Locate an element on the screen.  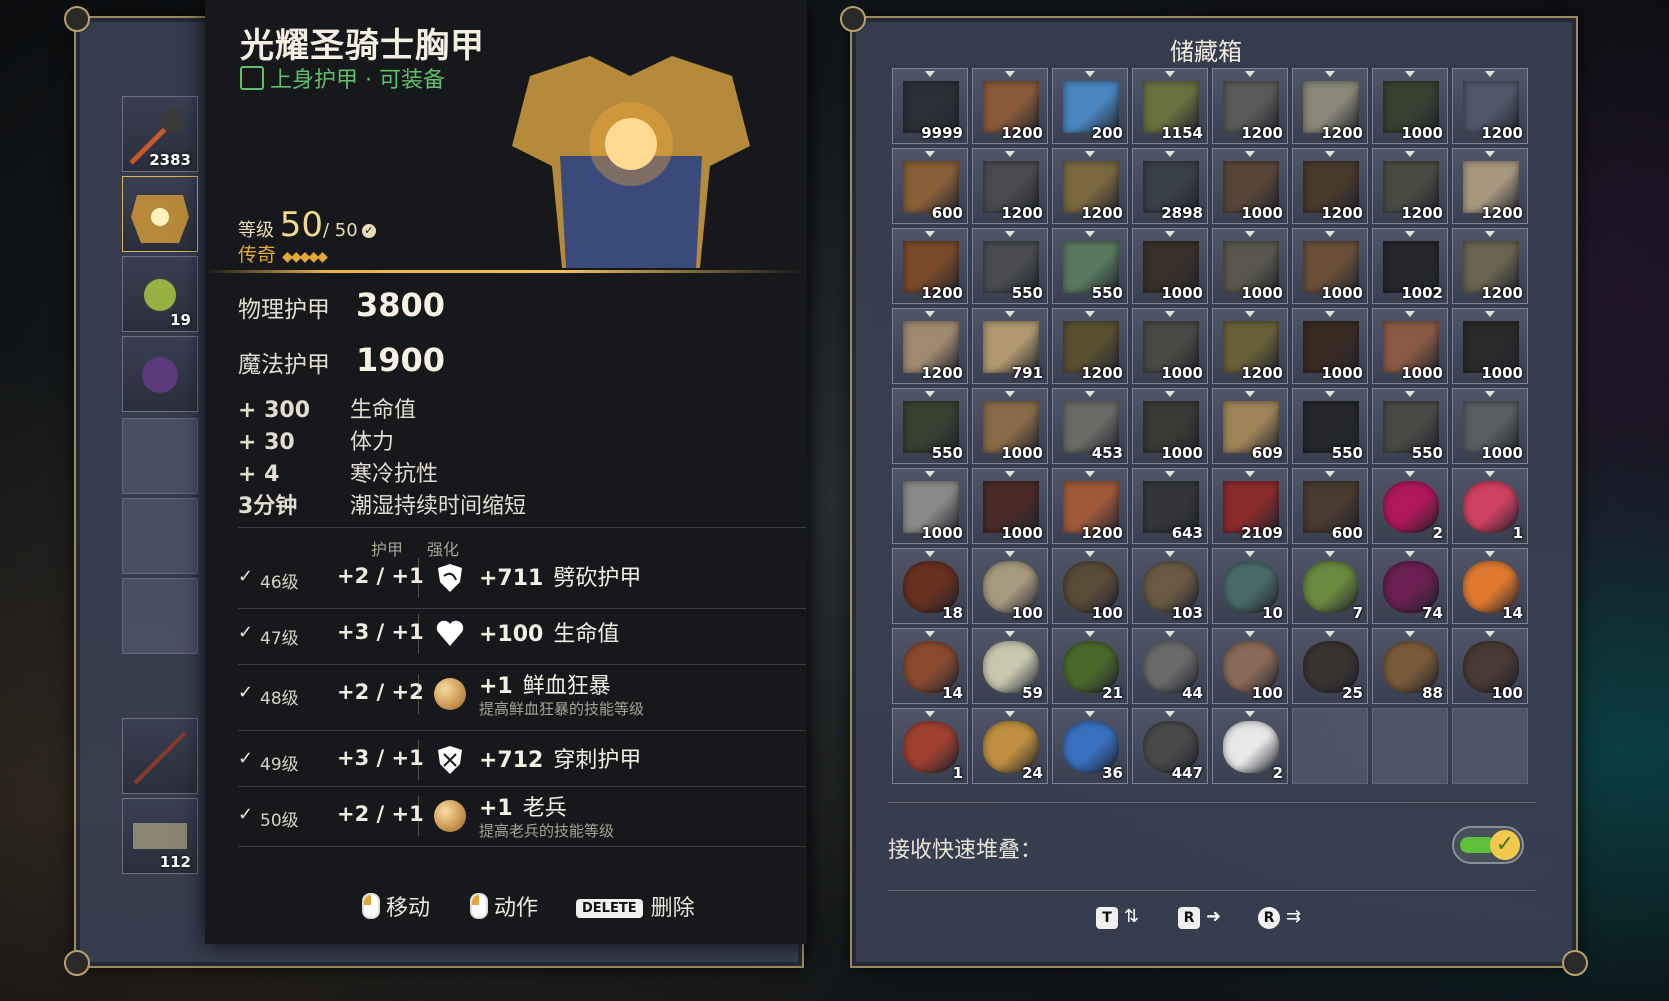
t-key-icon: T is located at coordinates (1107, 918).